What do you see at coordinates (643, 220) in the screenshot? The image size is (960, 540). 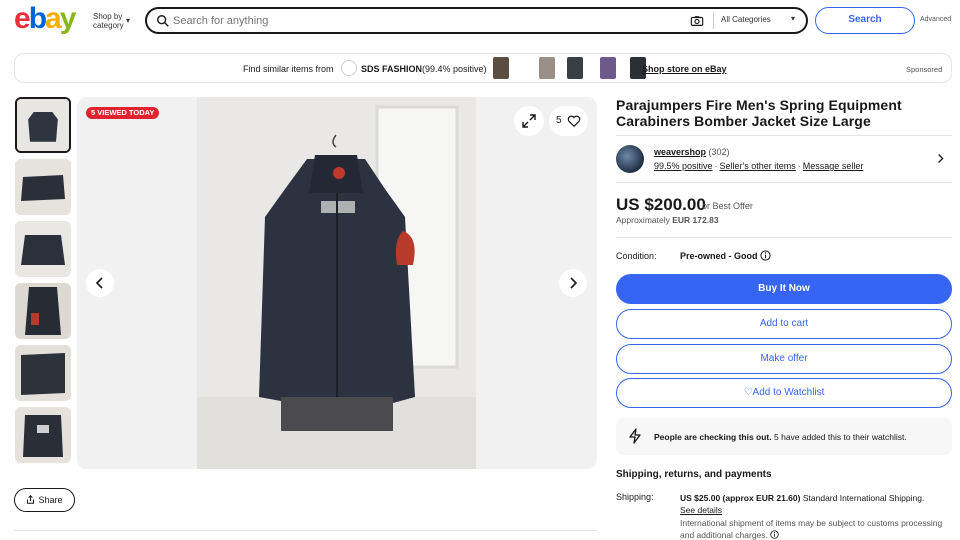 I see `approx-prefix: Approximately` at bounding box center [643, 220].